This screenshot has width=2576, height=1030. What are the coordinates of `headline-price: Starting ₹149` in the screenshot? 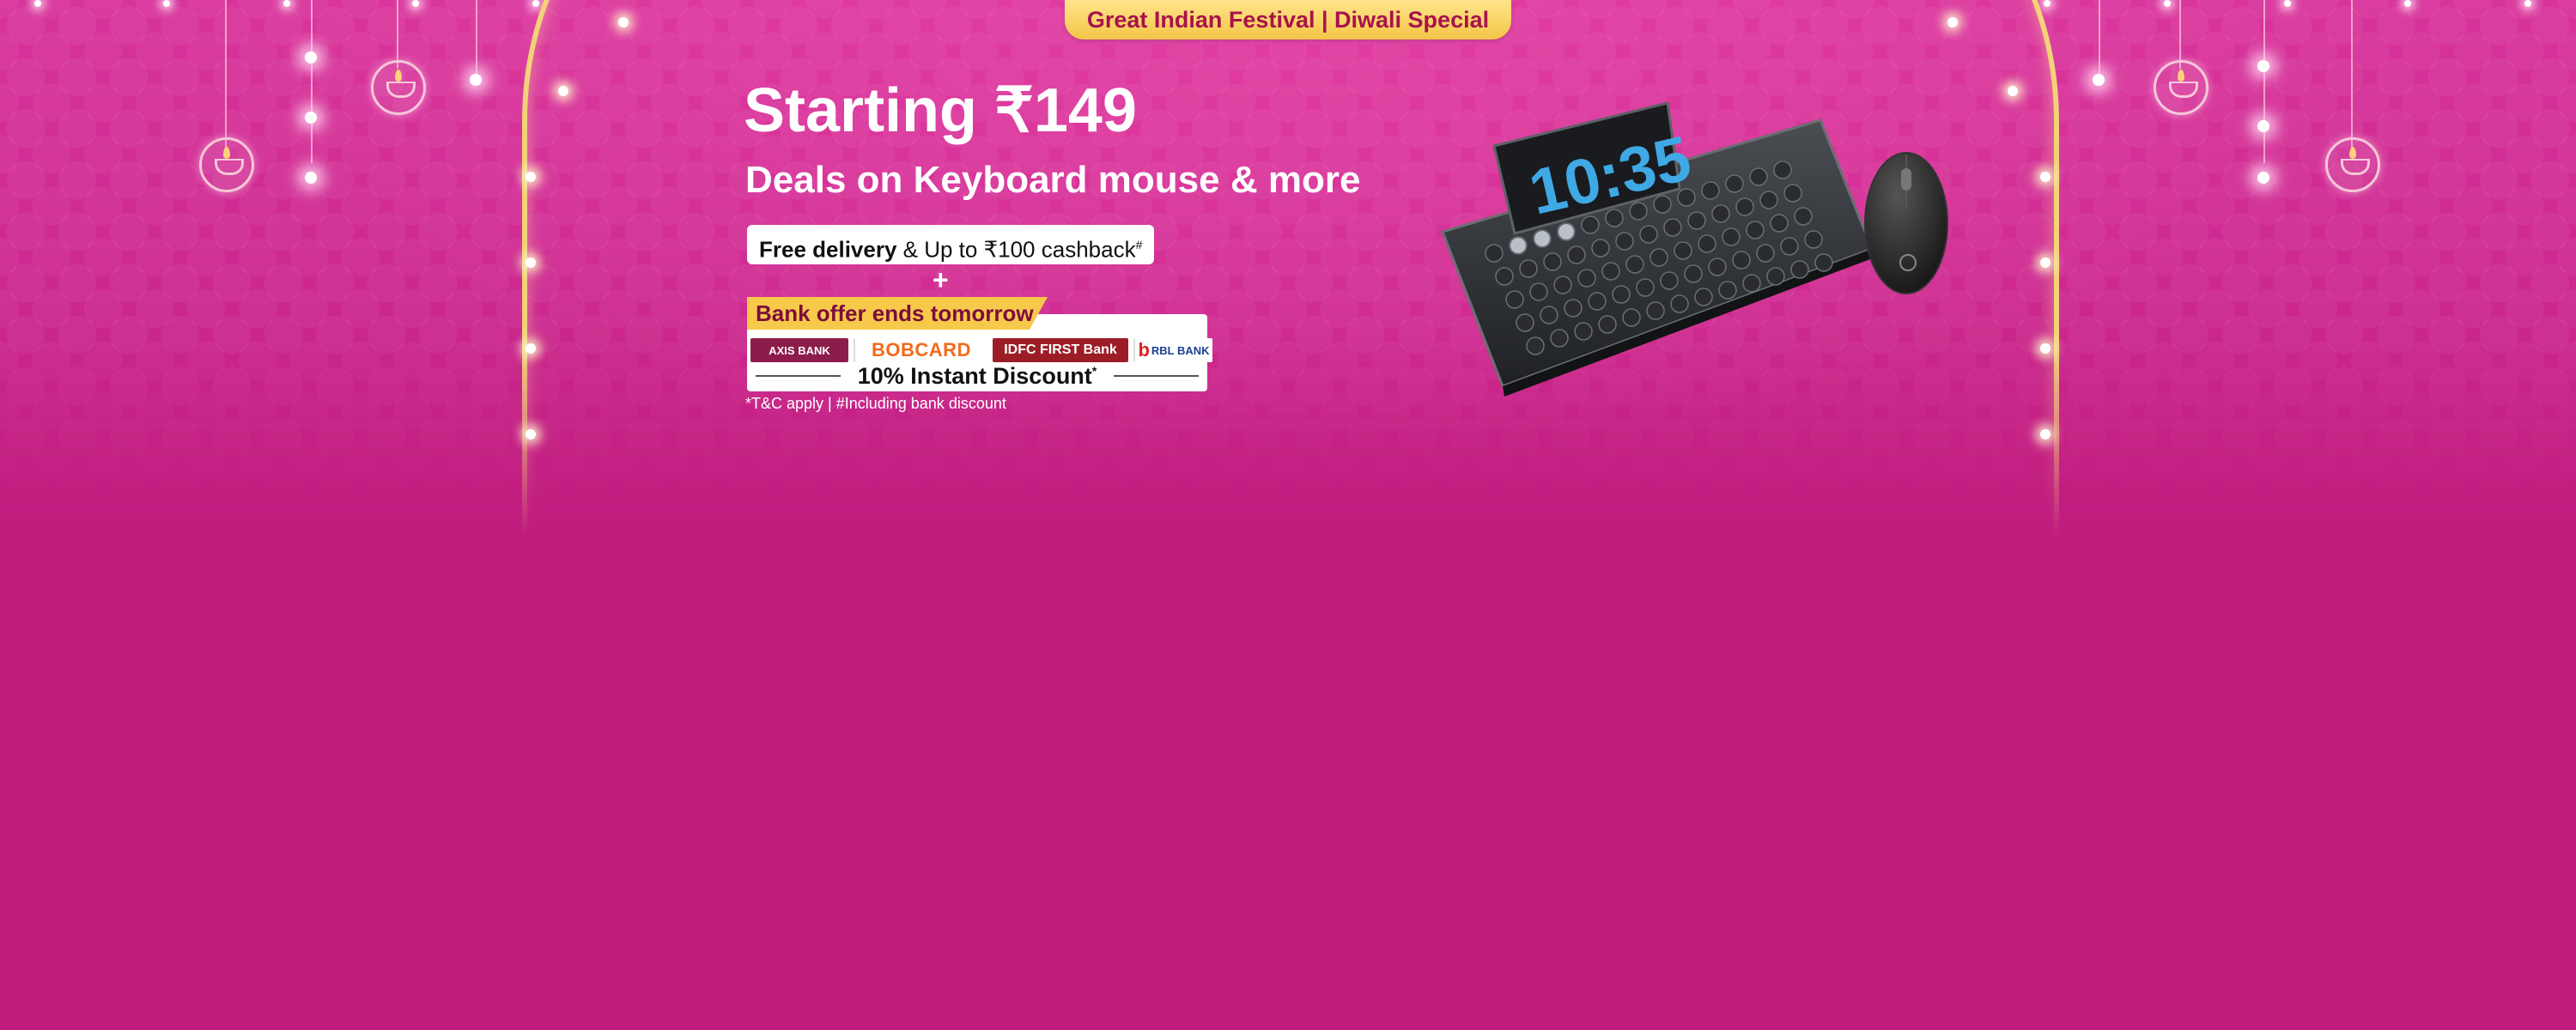 It's located at (940, 110).